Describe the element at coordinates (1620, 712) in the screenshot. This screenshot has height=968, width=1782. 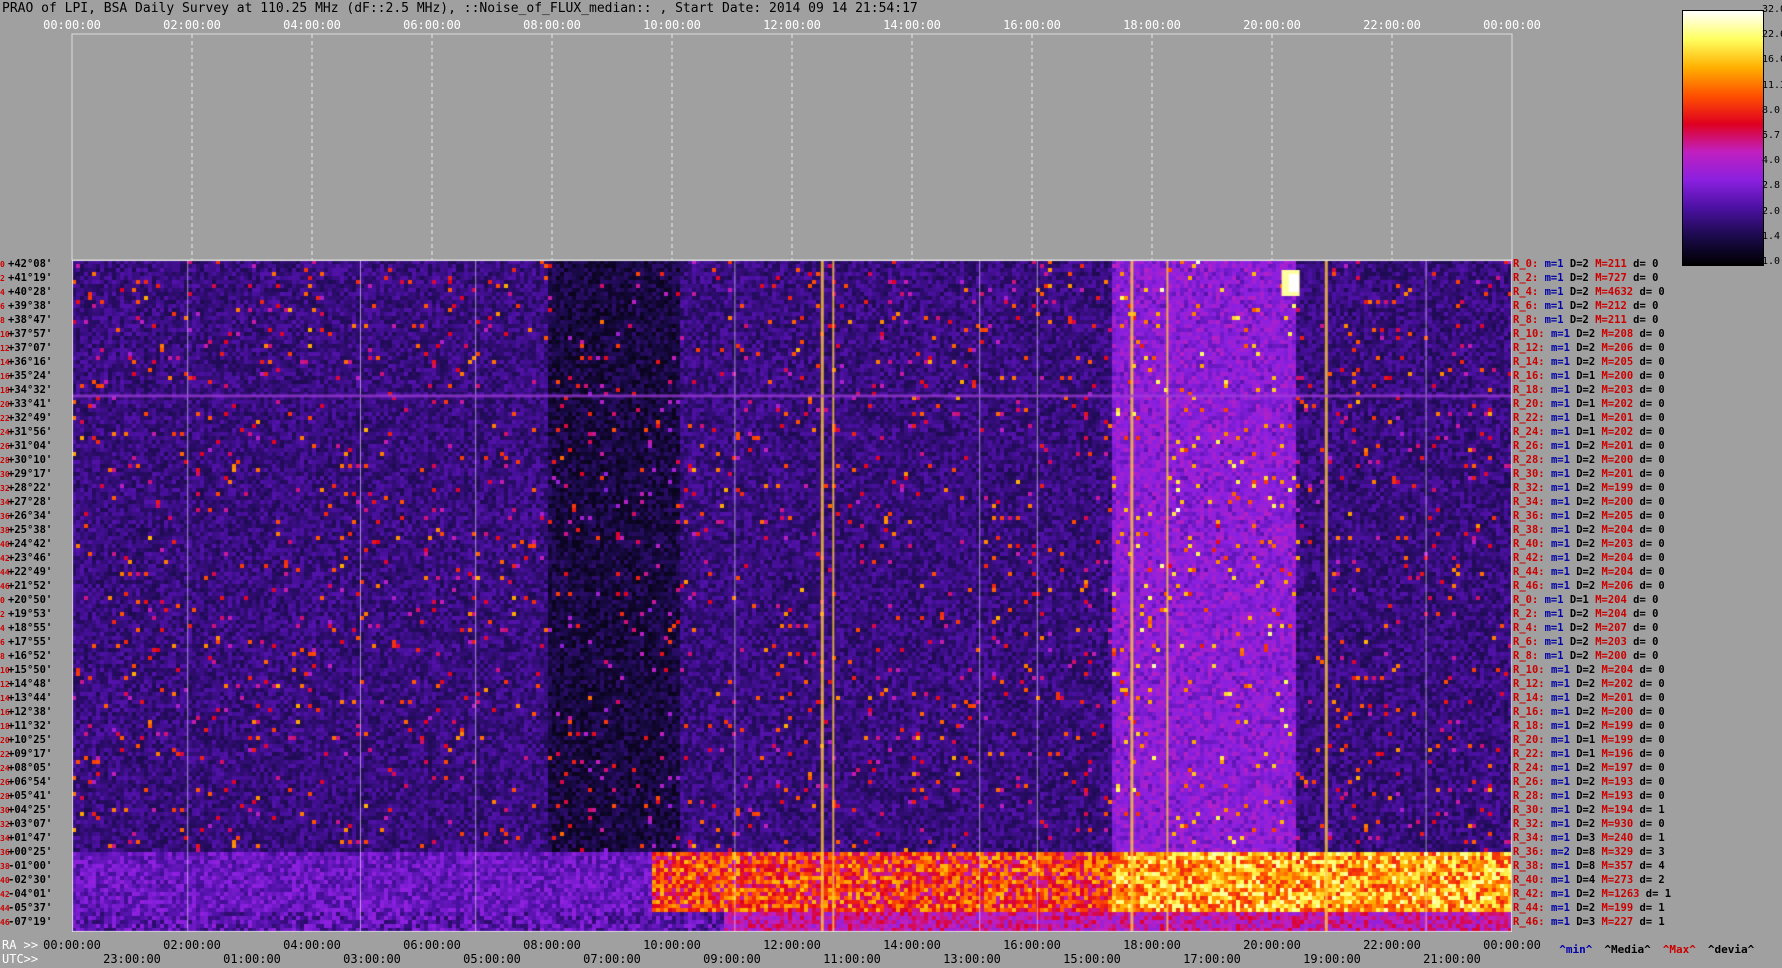
I see `row-stat-m: M=200` at that location.